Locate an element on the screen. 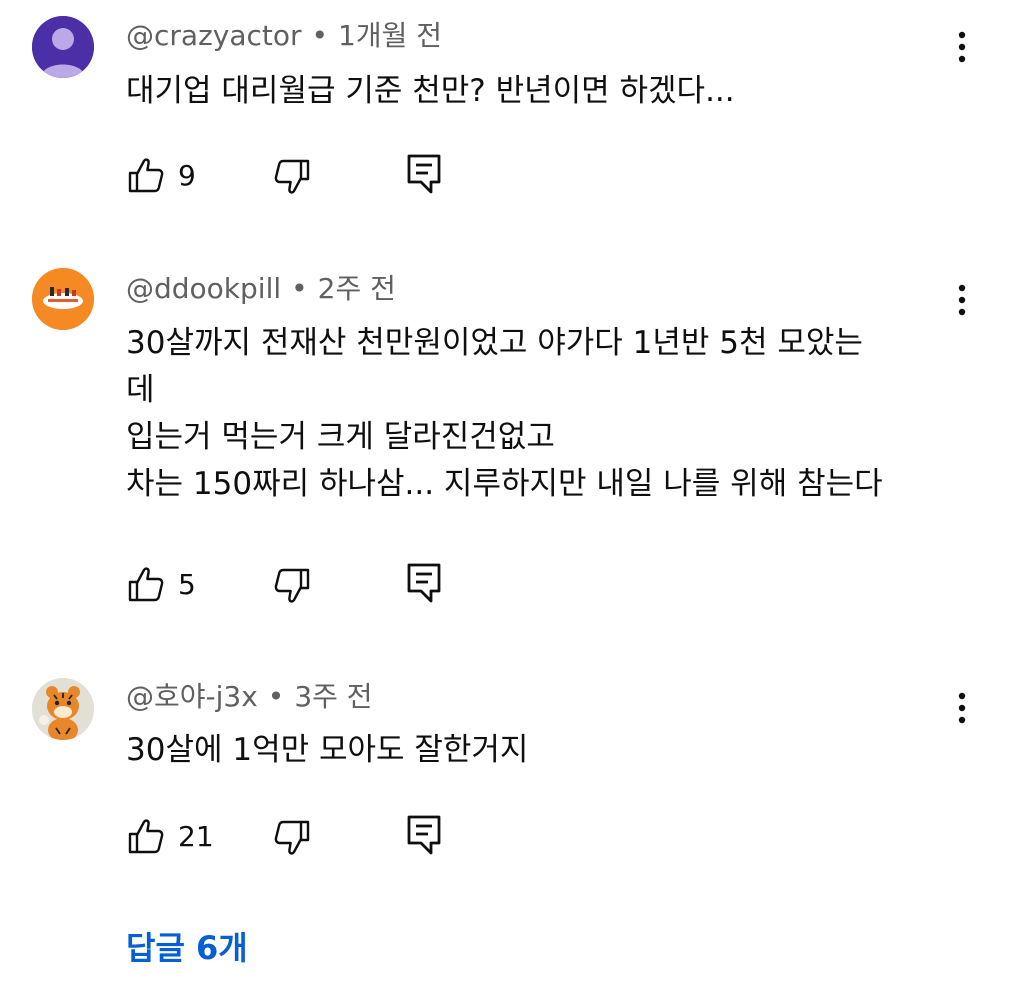 The width and height of the screenshot is (1024, 990). channel-logo-avatar-icon is located at coordinates (63, 299).